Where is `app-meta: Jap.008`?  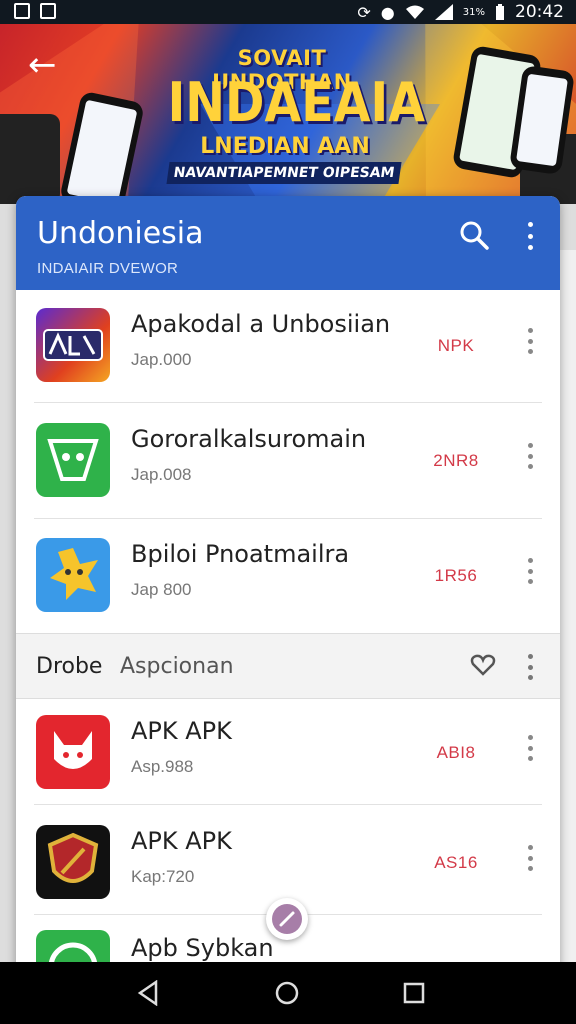
app-meta: Jap.008 is located at coordinates (161, 474).